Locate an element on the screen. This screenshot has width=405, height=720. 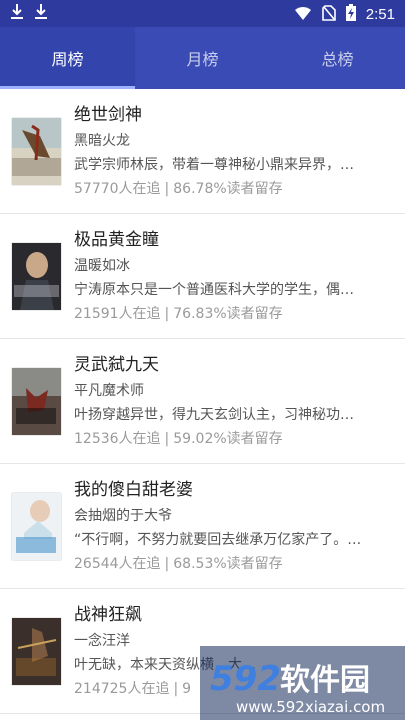
tab-label: 总榜 is located at coordinates (337, 59).